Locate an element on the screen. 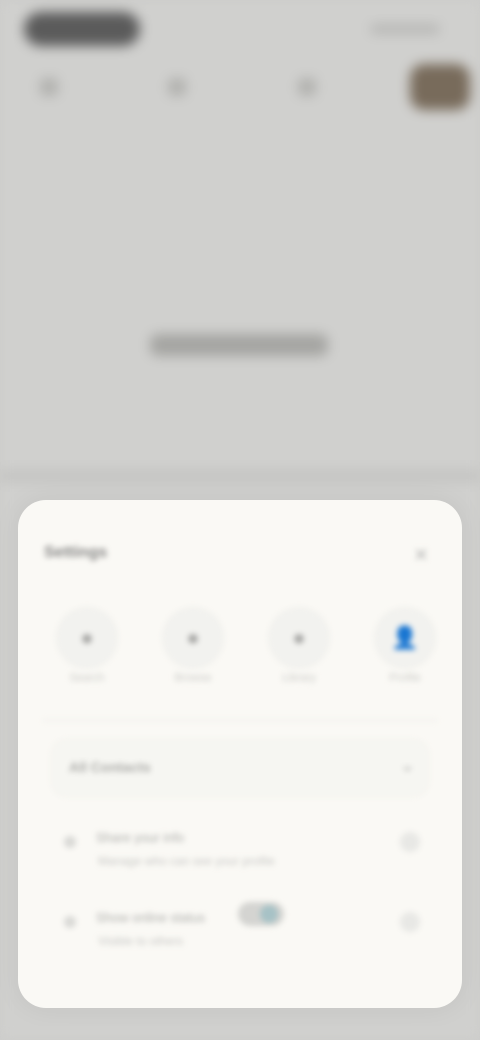  nav-icon-right is located at coordinates (307, 87).